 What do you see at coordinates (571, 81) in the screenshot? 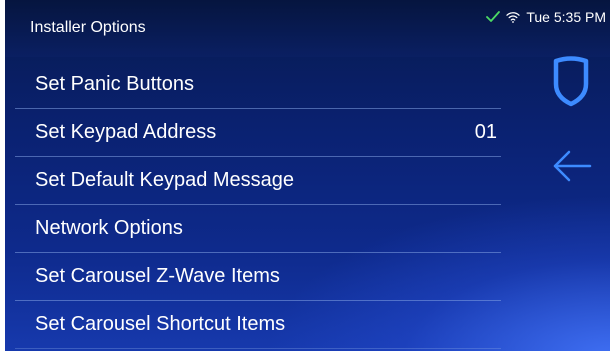
I see `shield-icon` at bounding box center [571, 81].